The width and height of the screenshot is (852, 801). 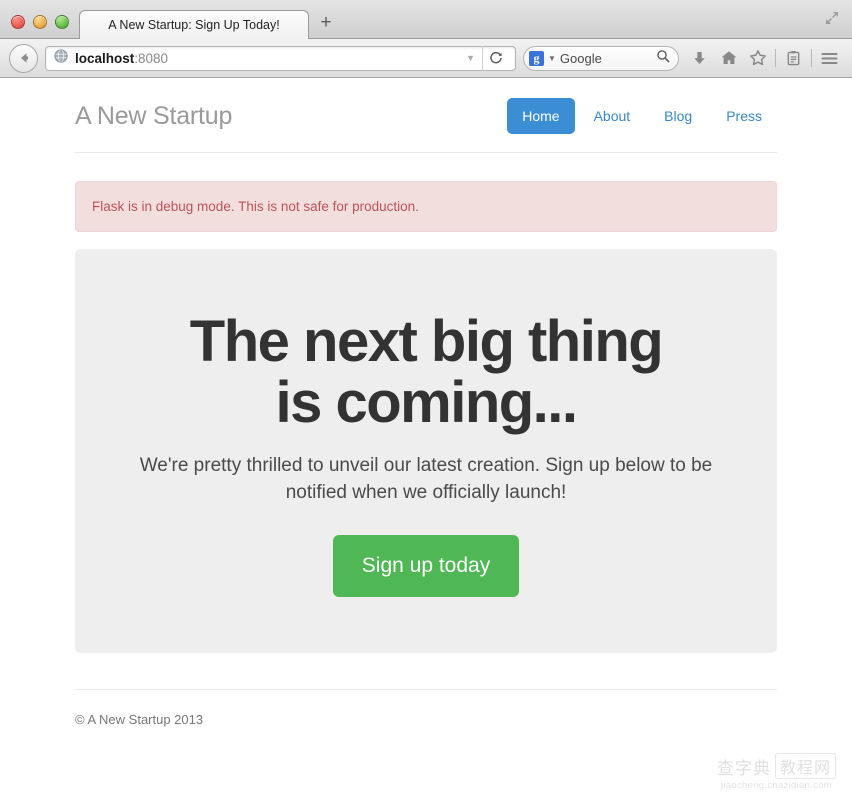 I want to click on browser-tab: A New Startup: Sign Up Today!, so click(x=194, y=24).